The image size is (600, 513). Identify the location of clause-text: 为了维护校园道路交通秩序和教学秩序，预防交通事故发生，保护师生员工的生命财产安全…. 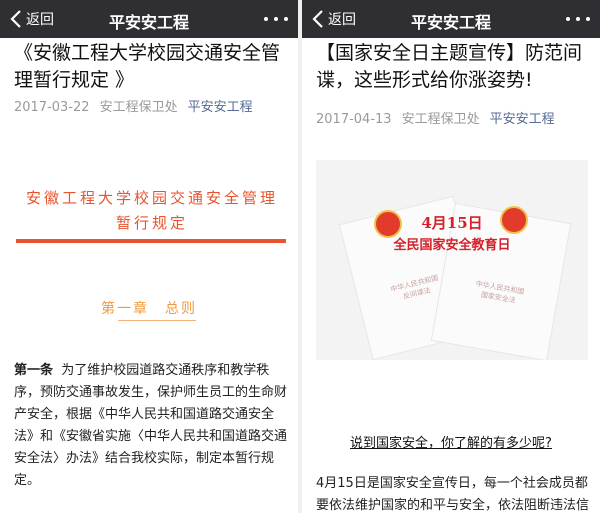
(151, 425).